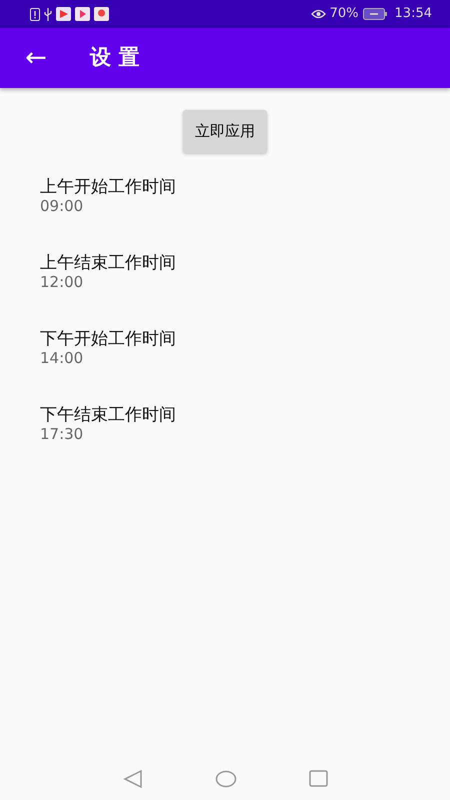 The image size is (450, 800). What do you see at coordinates (115, 58) in the screenshot?
I see `screen-title: 设 置` at bounding box center [115, 58].